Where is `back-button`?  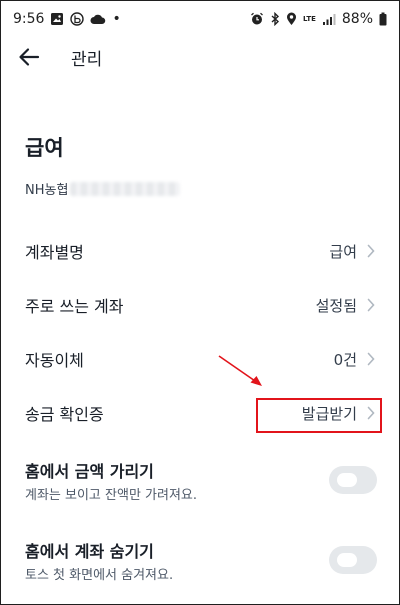 back-button is located at coordinates (29, 57).